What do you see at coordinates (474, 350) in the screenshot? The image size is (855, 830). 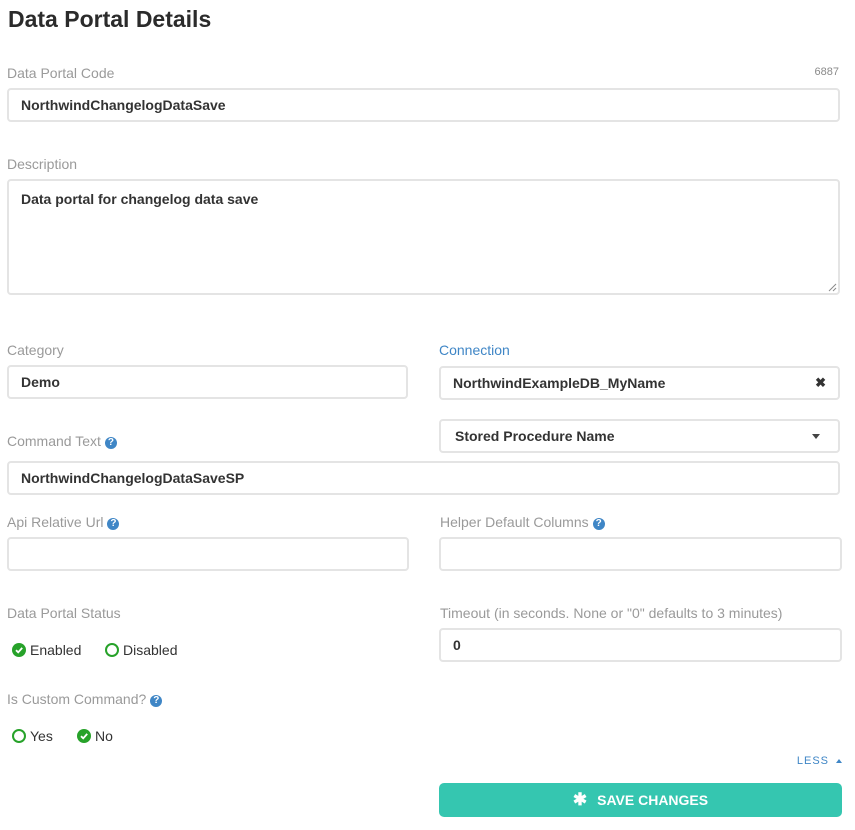 I see `connection-label: Connection` at bounding box center [474, 350].